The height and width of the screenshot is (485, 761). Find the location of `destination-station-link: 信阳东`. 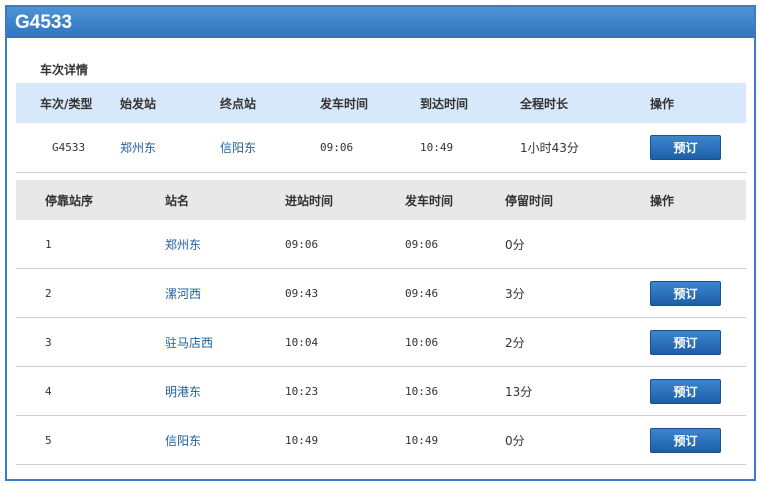

destination-station-link: 信阳东 is located at coordinates (238, 147).